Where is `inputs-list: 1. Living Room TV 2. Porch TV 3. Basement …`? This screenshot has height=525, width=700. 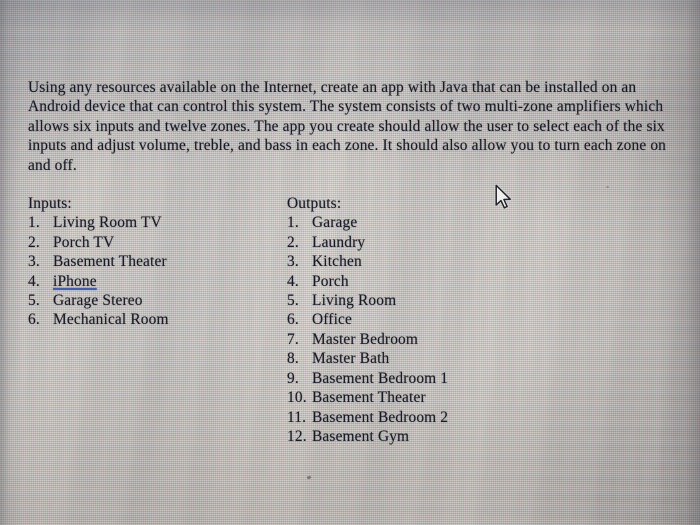
inputs-list: 1. Living Room TV 2. Porch TV 3. Basement … is located at coordinates (153, 271).